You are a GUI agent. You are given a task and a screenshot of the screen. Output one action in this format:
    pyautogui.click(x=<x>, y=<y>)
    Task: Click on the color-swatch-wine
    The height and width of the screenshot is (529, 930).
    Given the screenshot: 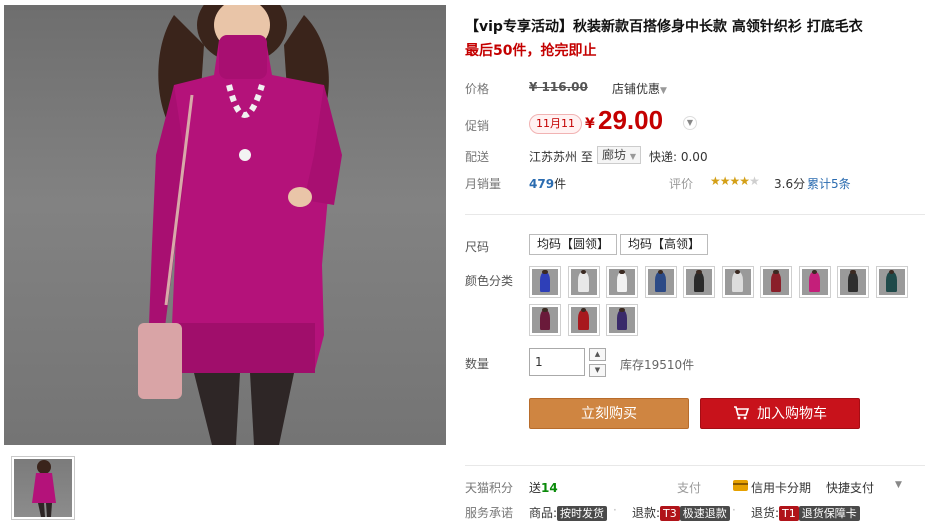 What is the action you would take?
    pyautogui.click(x=776, y=282)
    